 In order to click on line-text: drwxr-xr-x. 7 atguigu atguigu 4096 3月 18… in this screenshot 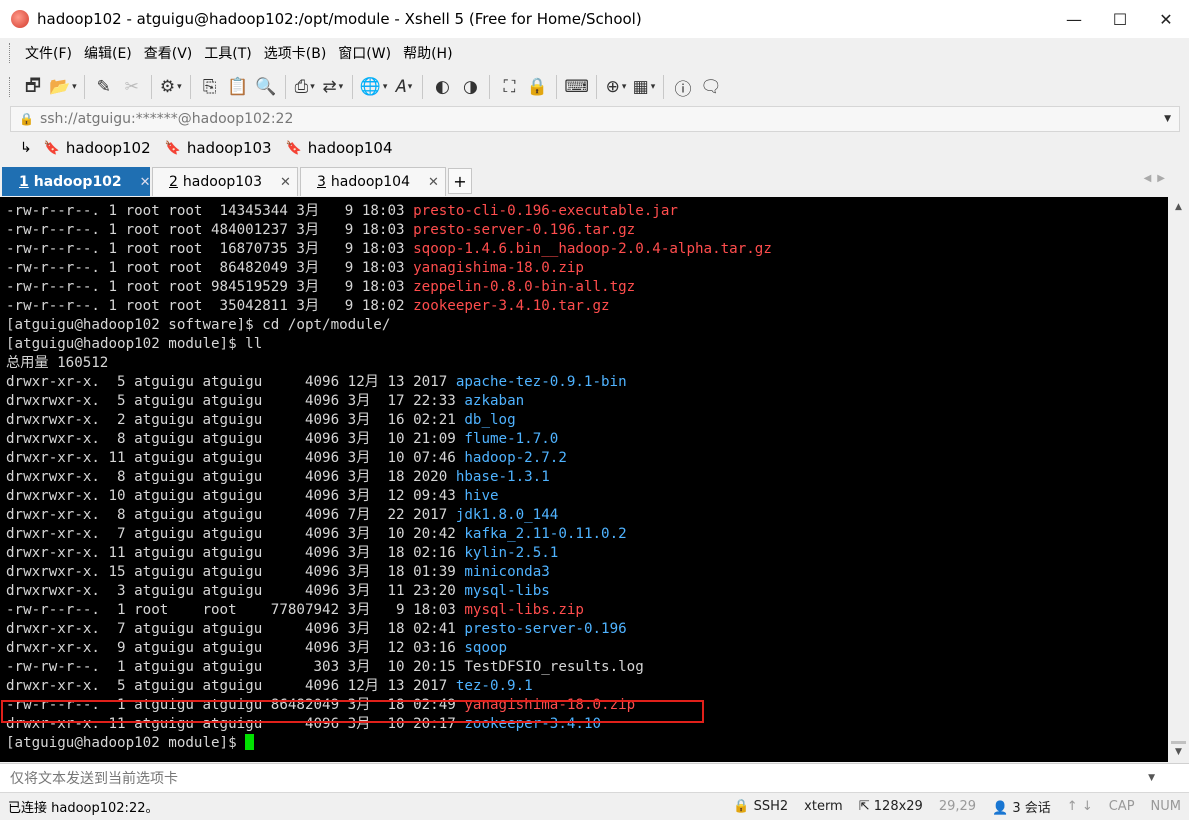, I will do `click(235, 629)`.